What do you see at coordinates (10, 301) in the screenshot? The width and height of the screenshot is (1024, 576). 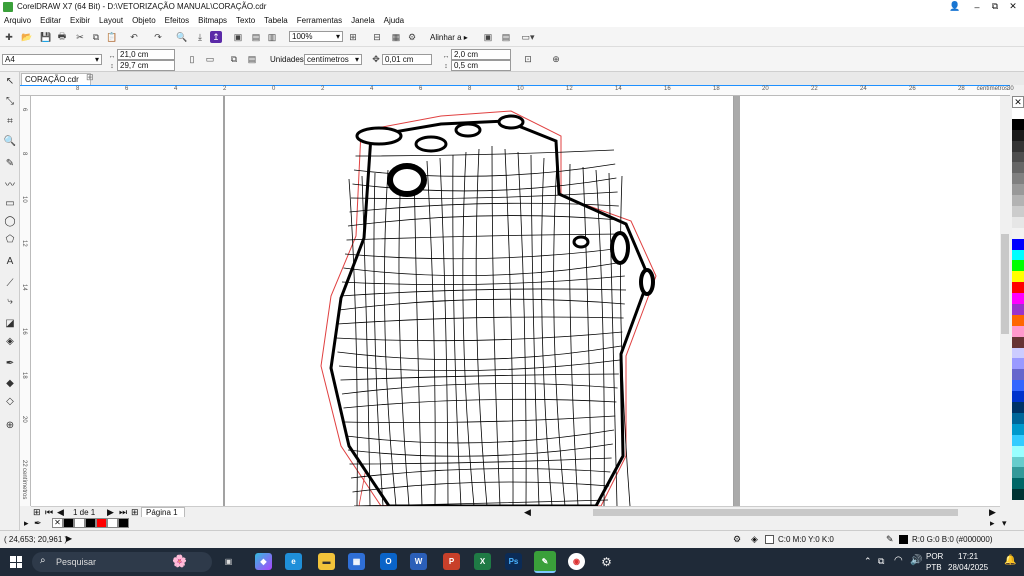 I see `connector-tool-icon: ⤷` at bounding box center [10, 301].